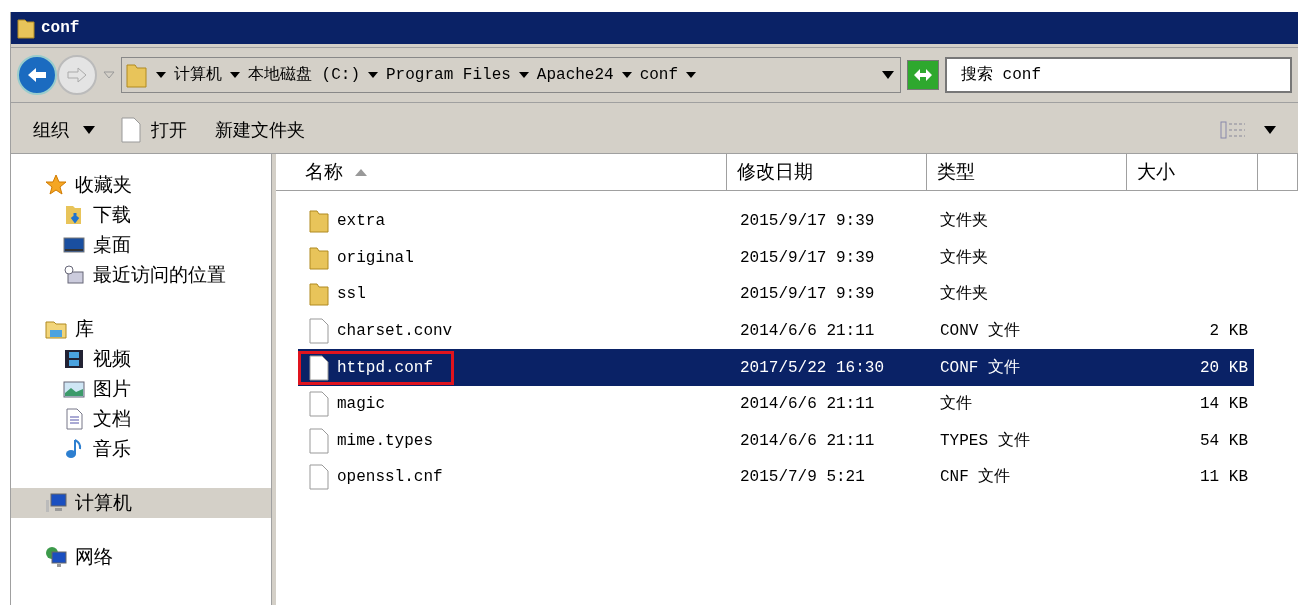 This screenshot has height=605, width=1298. Describe the element at coordinates (1223, 478) in the screenshot. I see `size-cell-text: 11 KB` at that location.